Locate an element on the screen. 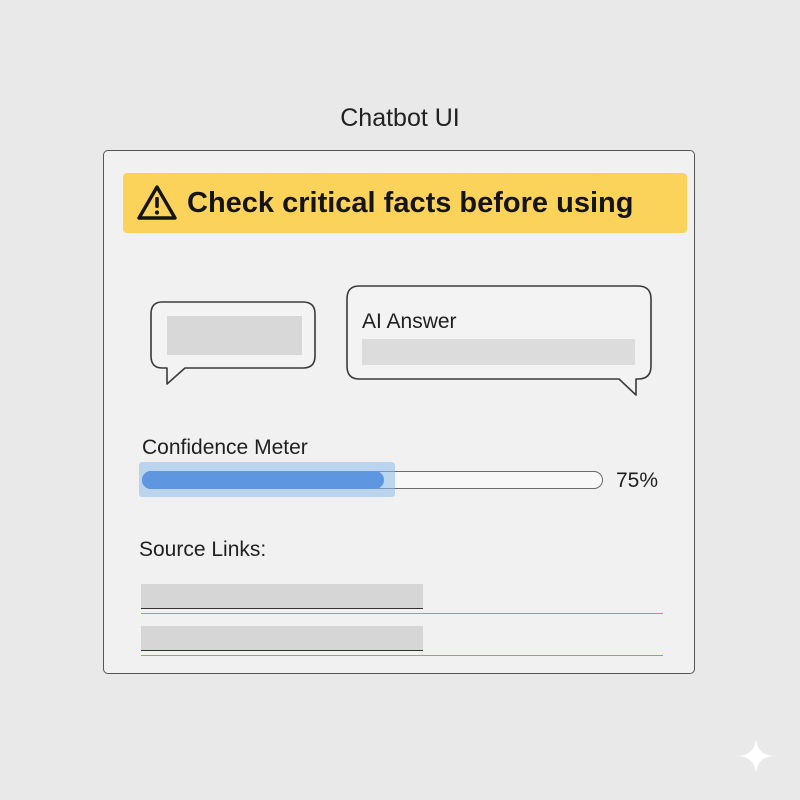 Image resolution: width=800 pixels, height=800 pixels. warning-triangle-icon is located at coordinates (157, 202).